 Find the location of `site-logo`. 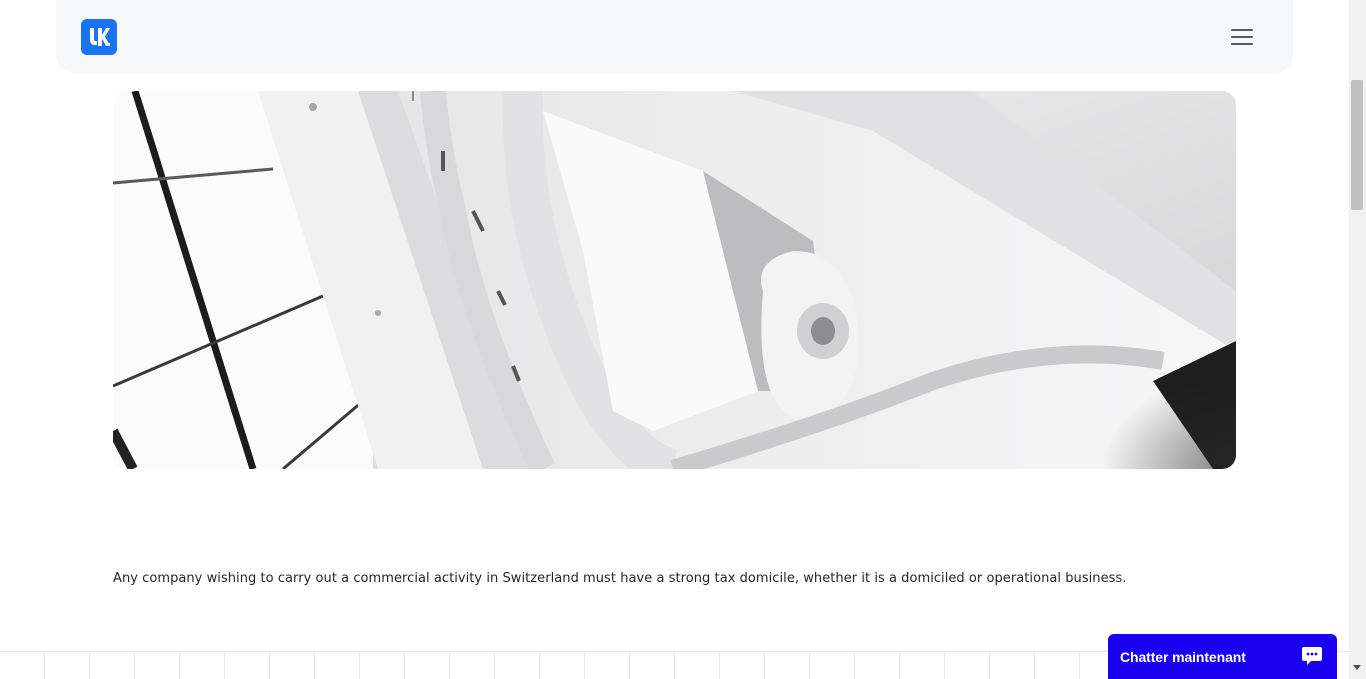

site-logo is located at coordinates (99, 37).